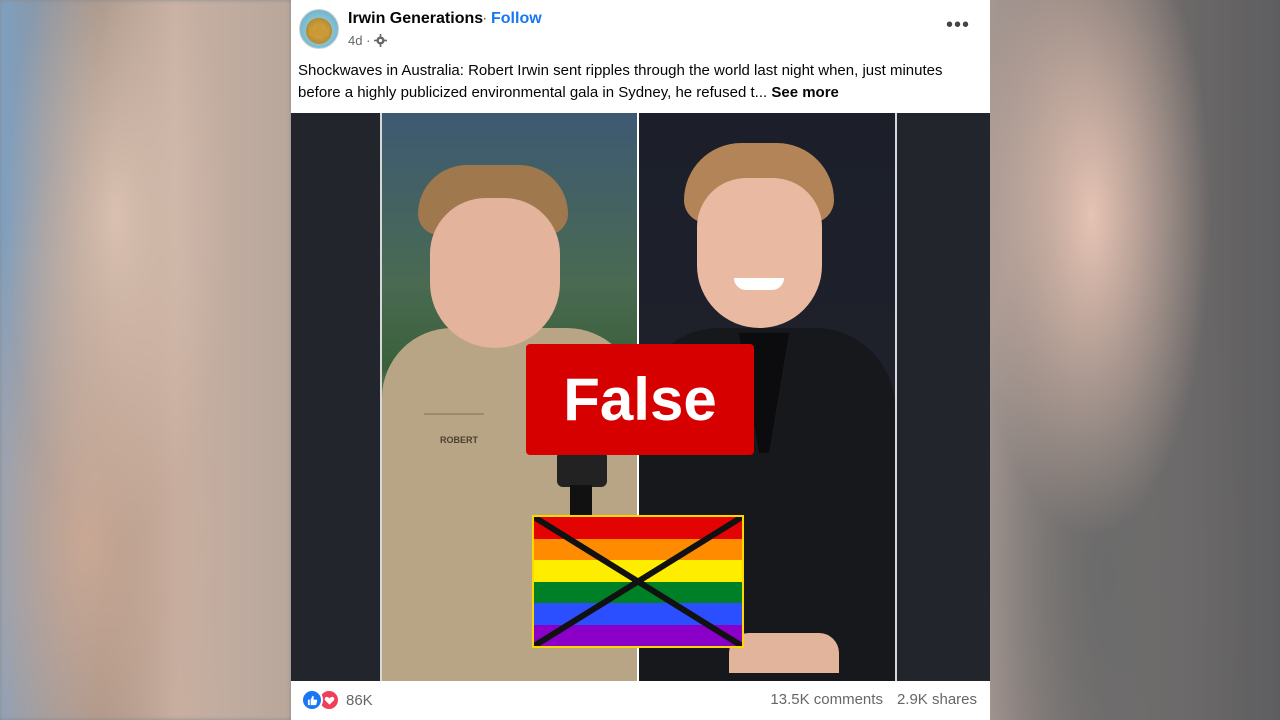  I want to click on hands, so click(784, 653).